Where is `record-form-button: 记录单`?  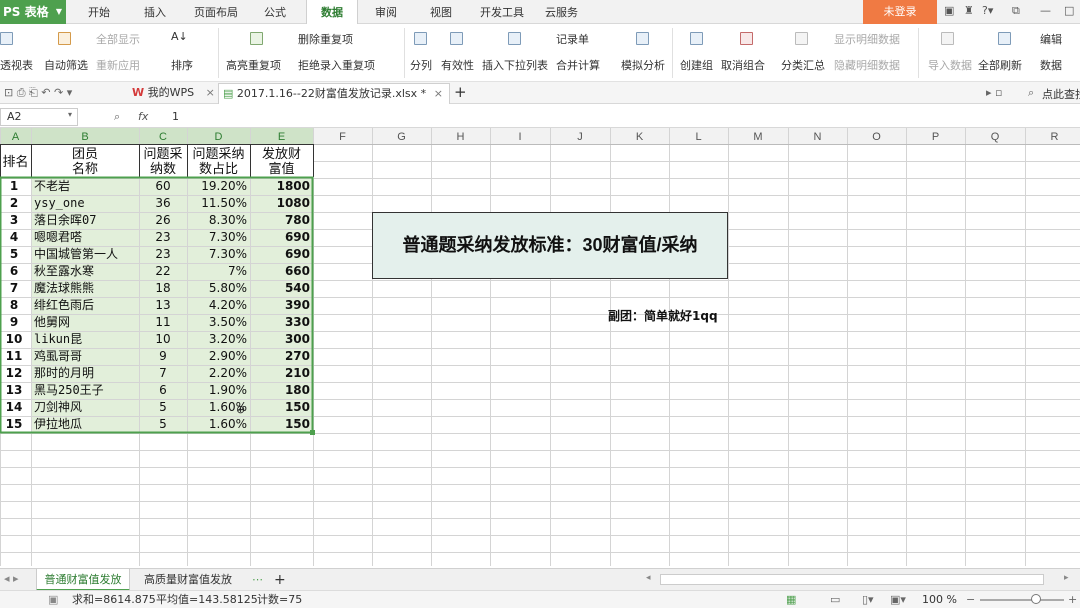 record-form-button: 记录单 is located at coordinates (572, 39).